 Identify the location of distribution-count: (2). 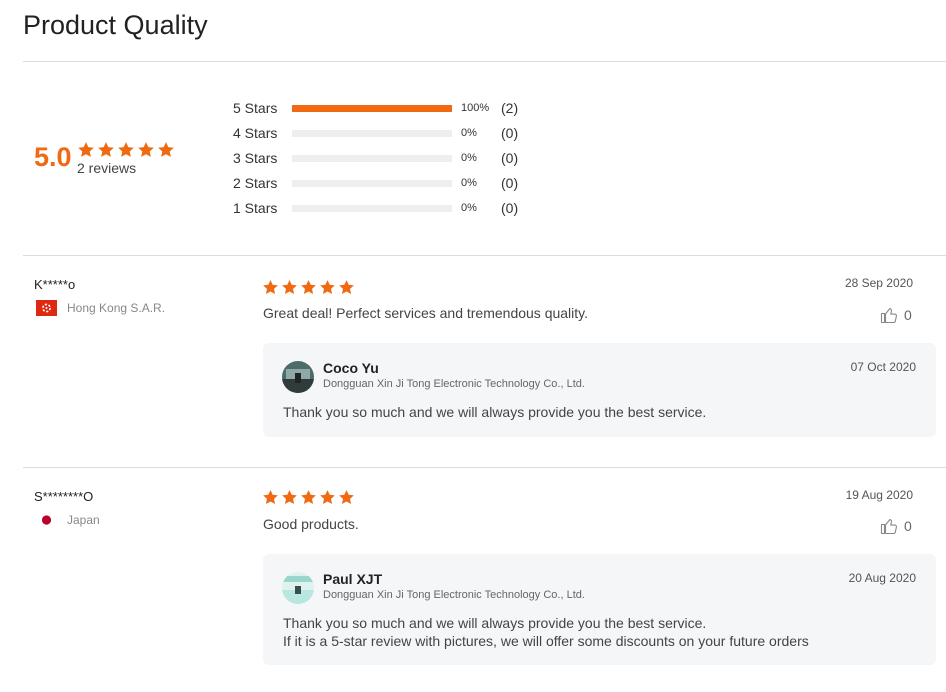
(510, 108).